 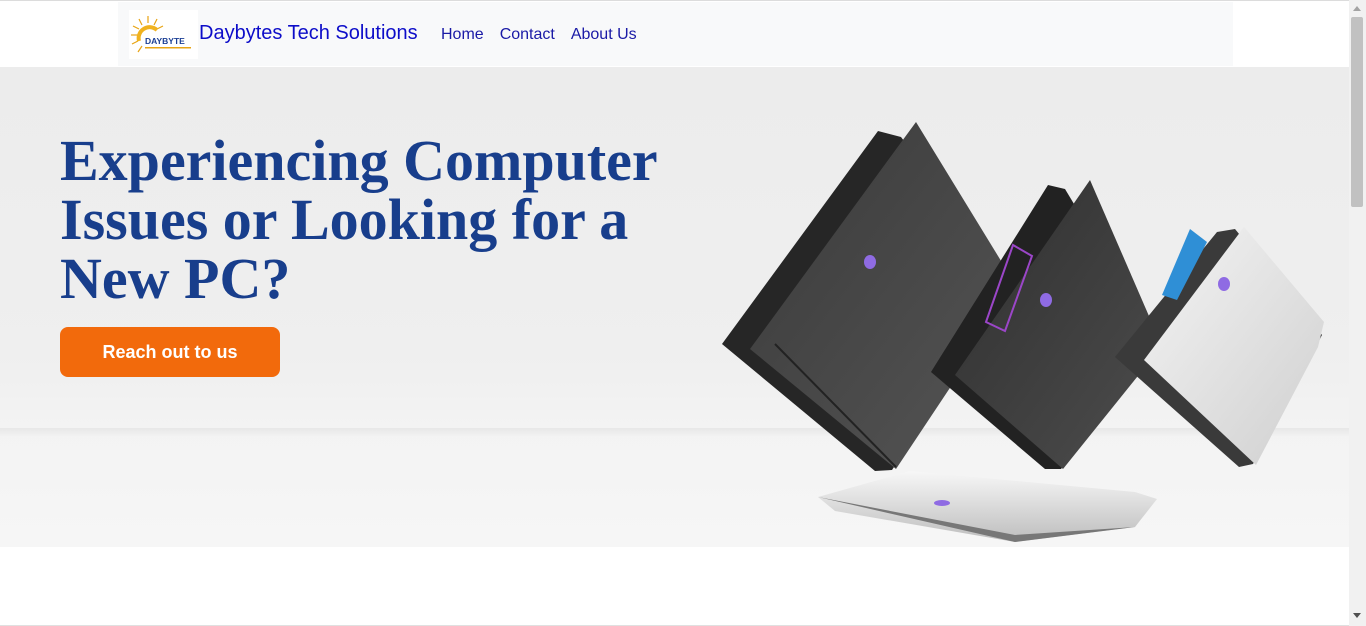 I want to click on logo-text: DAYBYTE, so click(x=165, y=41).